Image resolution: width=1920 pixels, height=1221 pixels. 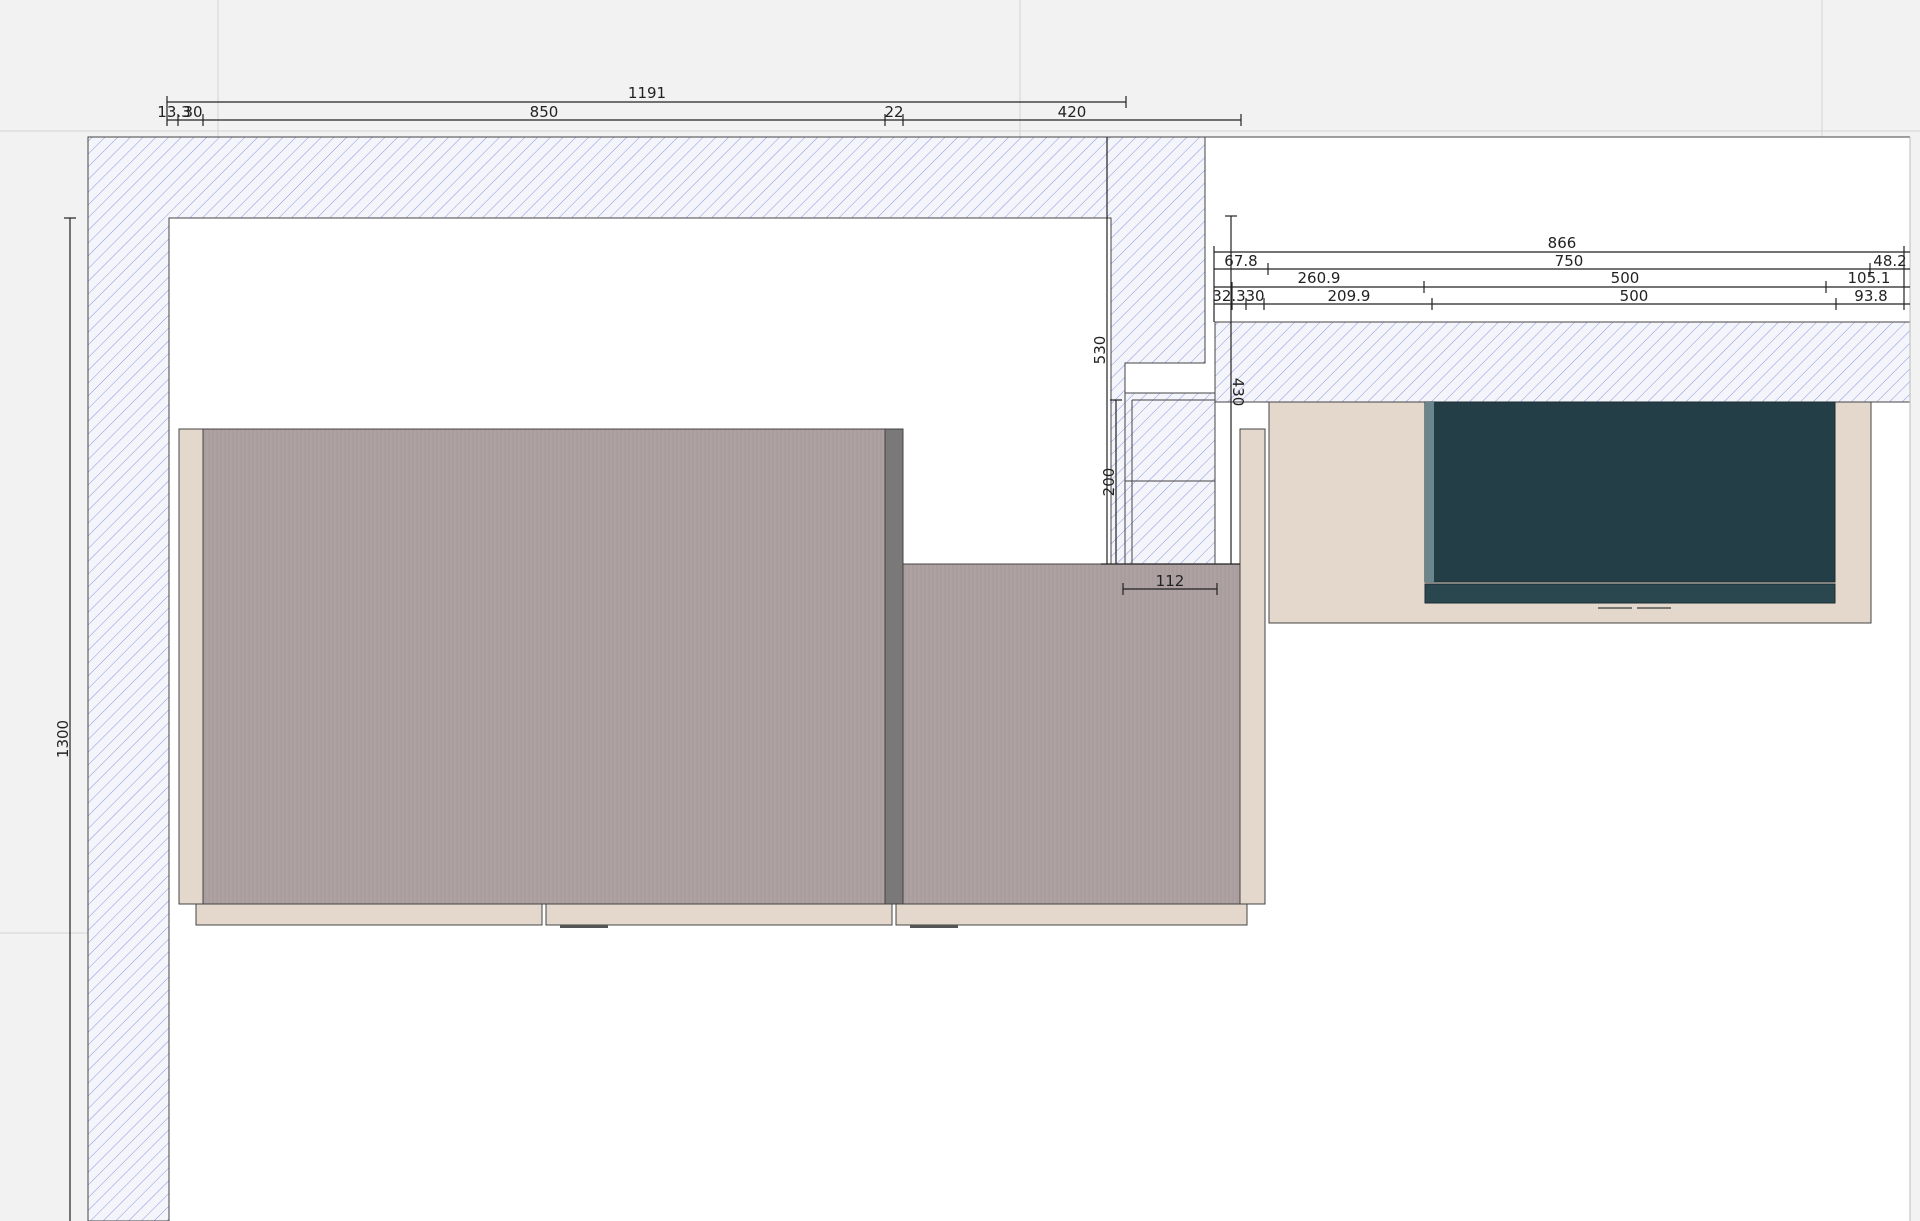 I want to click on base-cabinet, so click(x=1071, y=734).